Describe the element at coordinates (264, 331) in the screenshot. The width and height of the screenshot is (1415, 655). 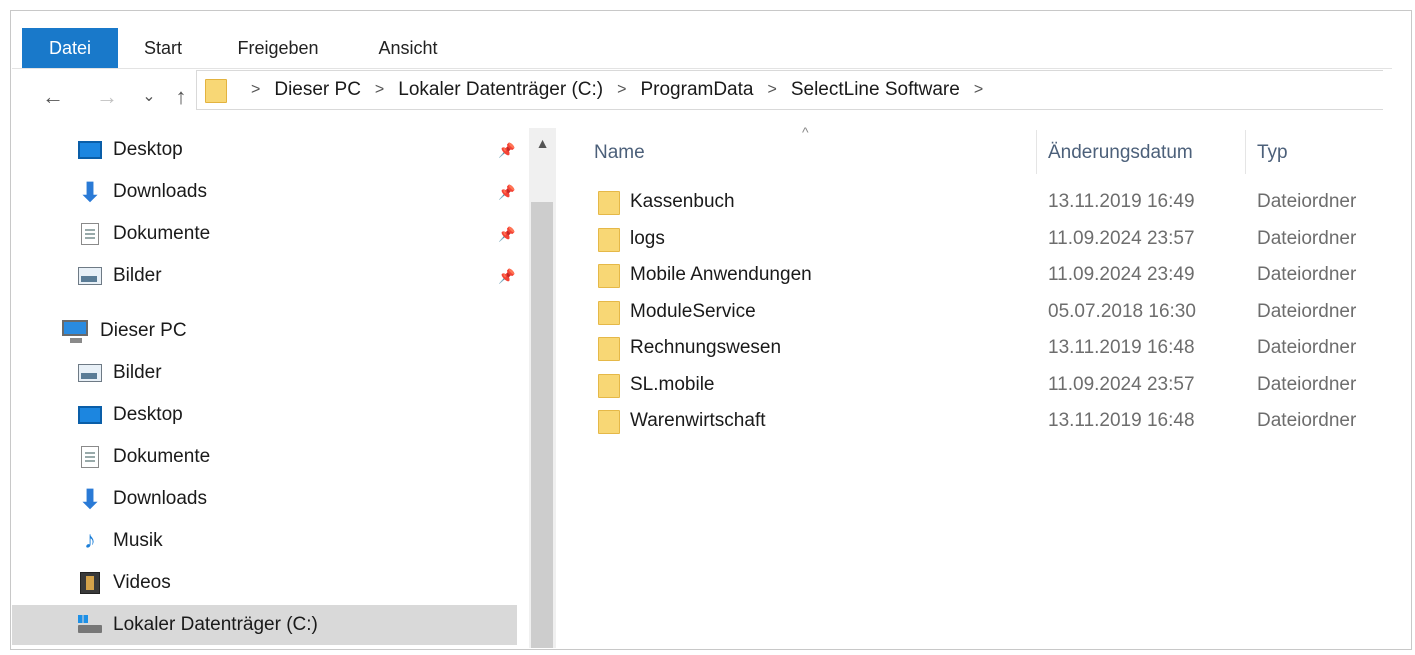
I see `nav-item-this-pc: Dieser PC` at that location.